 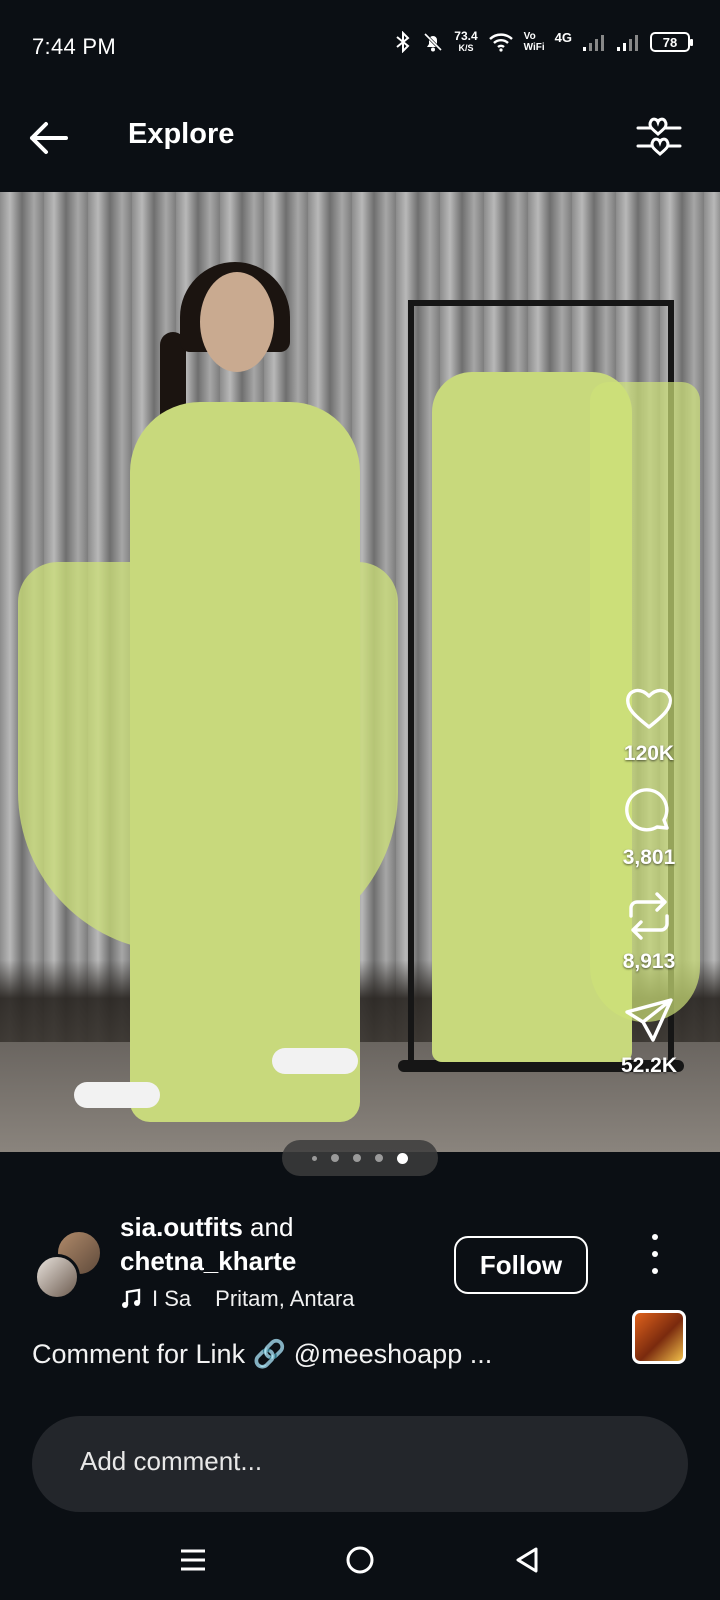 I want to click on carousel-indicator, so click(x=360, y=1158).